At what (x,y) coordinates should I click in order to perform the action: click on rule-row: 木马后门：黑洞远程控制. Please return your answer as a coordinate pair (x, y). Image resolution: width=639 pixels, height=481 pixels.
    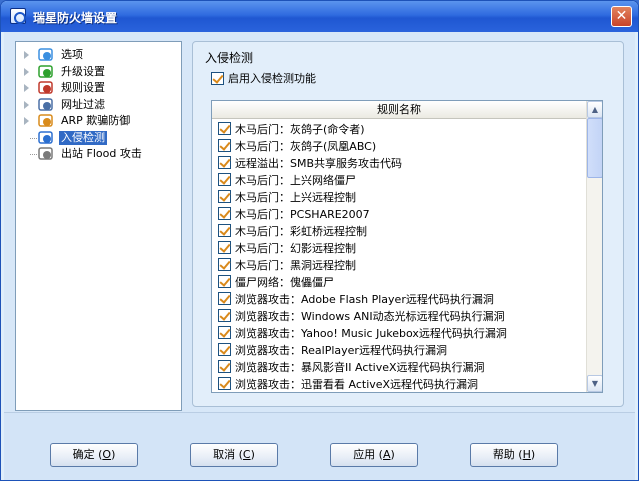
    Looking at the image, I should click on (399, 264).